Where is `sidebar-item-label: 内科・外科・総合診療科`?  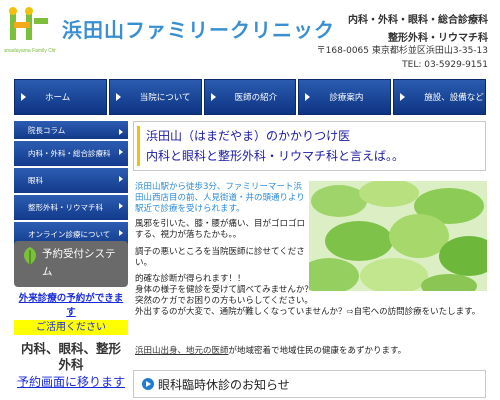
sidebar-item-label: 内科・外科・総合診療科 is located at coordinates (69, 153).